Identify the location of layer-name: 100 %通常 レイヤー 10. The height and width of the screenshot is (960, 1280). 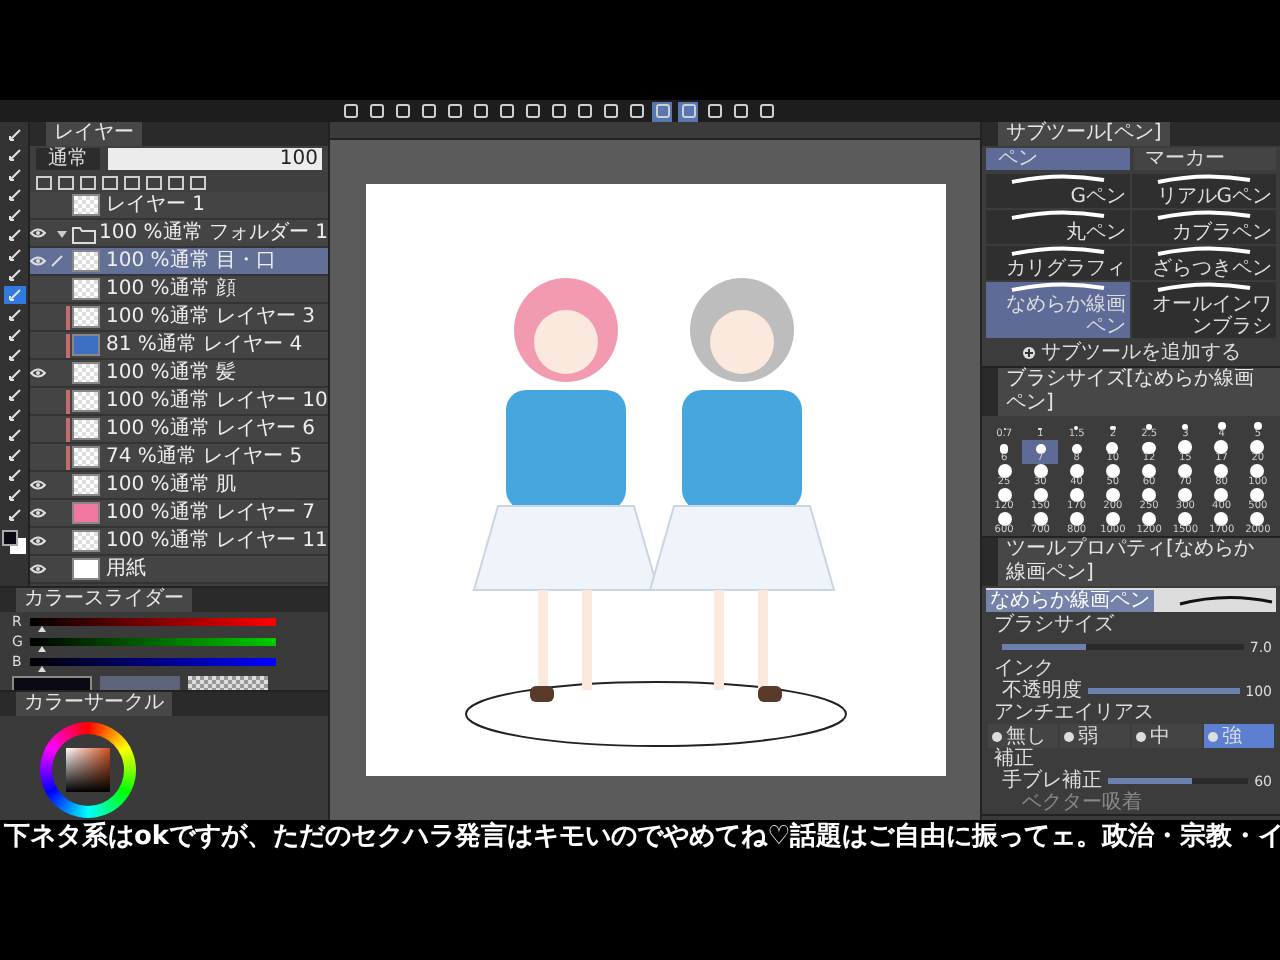
(217, 401).